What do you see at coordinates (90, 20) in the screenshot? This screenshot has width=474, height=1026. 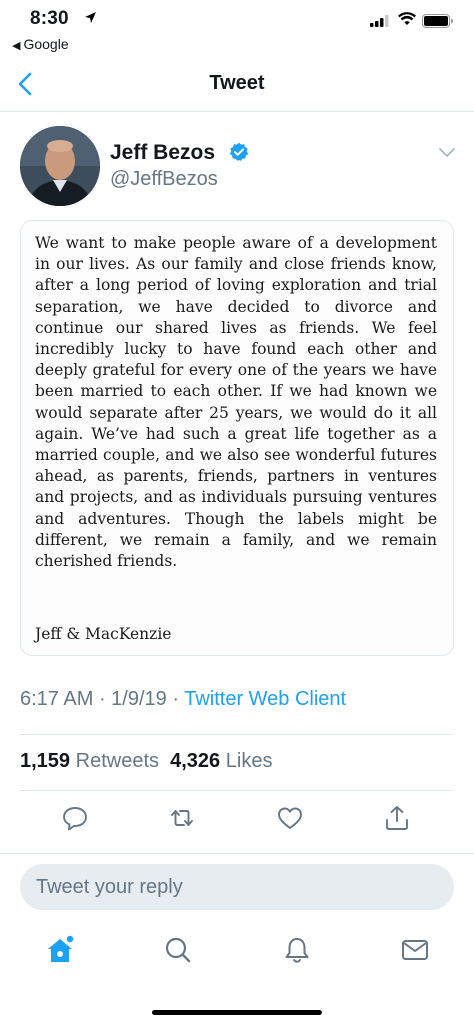 I see `location-arrow-icon` at bounding box center [90, 20].